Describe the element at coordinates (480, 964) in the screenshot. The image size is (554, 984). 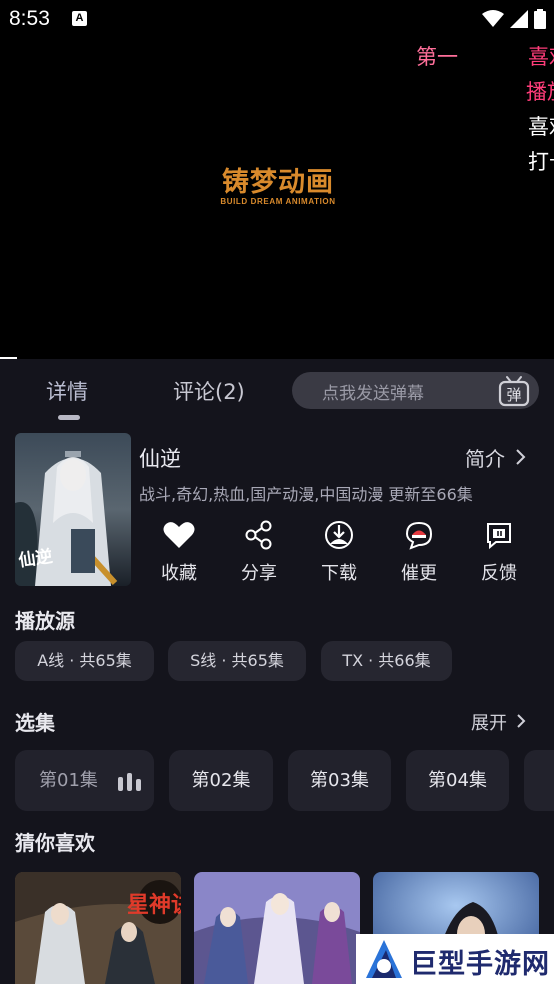
I see `watermark-text: 巨型手游网` at that location.